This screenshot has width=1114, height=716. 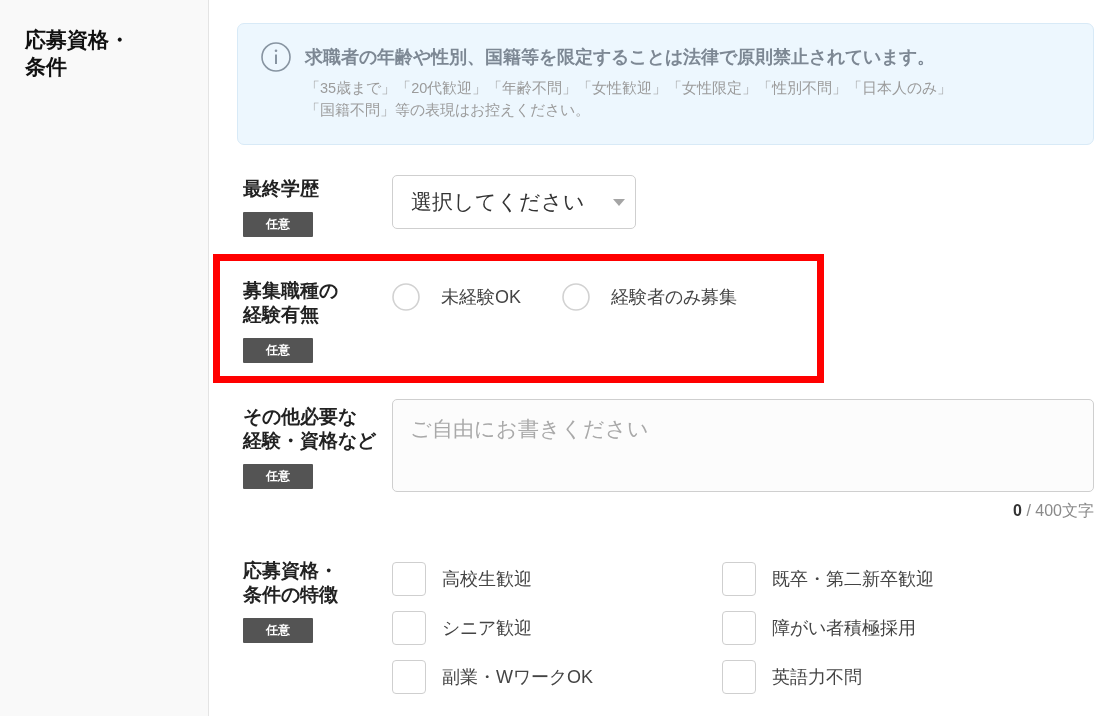 I want to click on section-title: 応募資格・条件, so click(x=78, y=53).